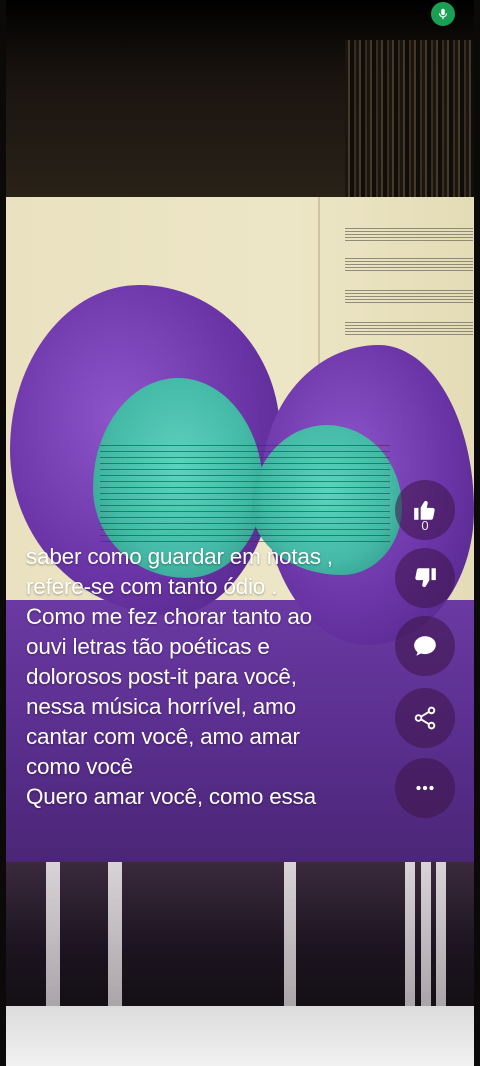 This screenshot has width=480, height=1066. I want to click on lyric-line: nessa música horrível, amo, so click(161, 706).